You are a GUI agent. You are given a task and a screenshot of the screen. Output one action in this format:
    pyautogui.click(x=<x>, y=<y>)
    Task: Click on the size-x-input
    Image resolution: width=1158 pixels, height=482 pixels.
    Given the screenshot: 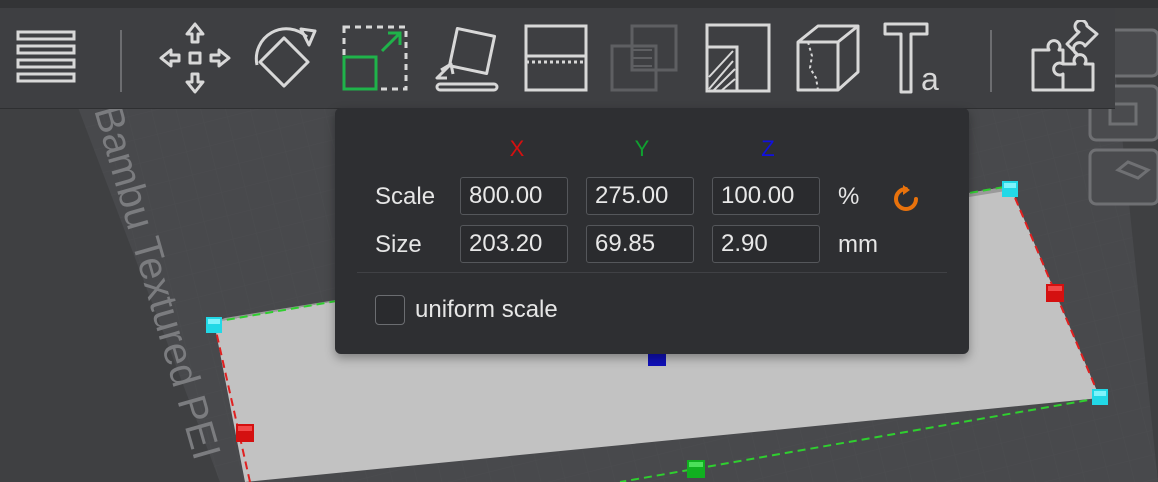 What is the action you would take?
    pyautogui.click(x=514, y=244)
    